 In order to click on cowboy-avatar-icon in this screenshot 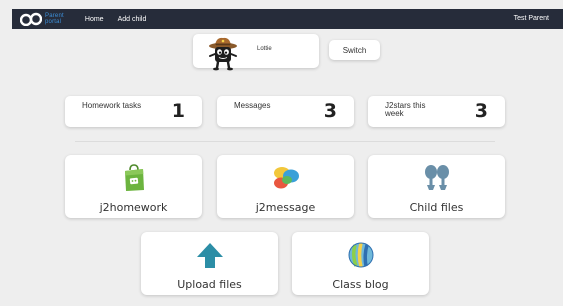, I will do `click(223, 54)`.